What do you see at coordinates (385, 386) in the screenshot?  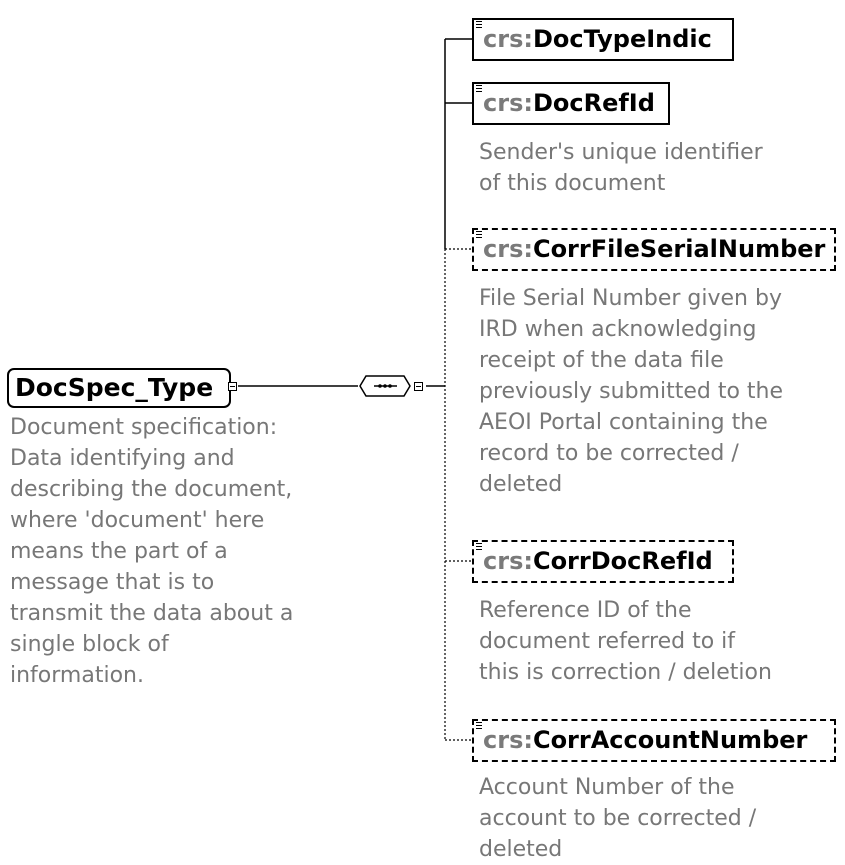 I see `sequence-compositor-icon` at bounding box center [385, 386].